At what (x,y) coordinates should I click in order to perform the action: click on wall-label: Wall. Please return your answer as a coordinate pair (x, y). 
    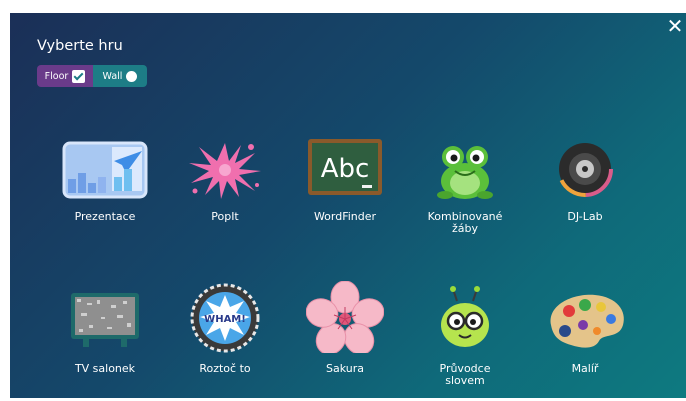
    Looking at the image, I should click on (112, 76).